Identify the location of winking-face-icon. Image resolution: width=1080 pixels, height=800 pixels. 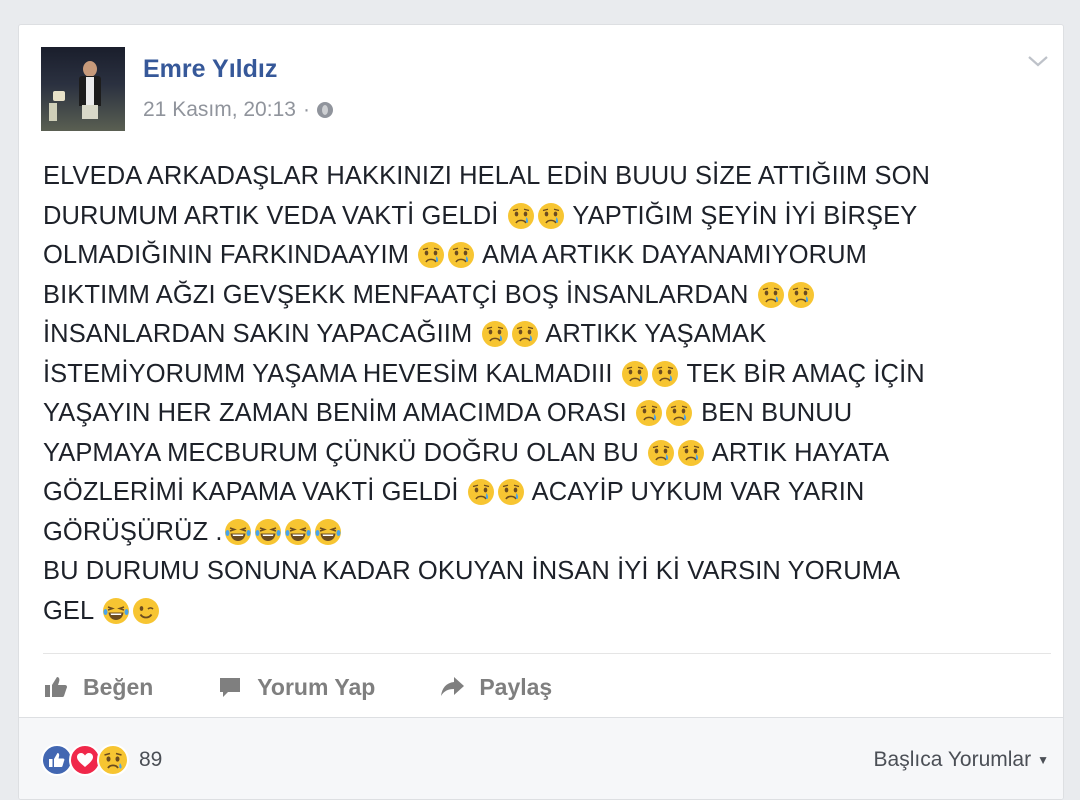
(146, 611).